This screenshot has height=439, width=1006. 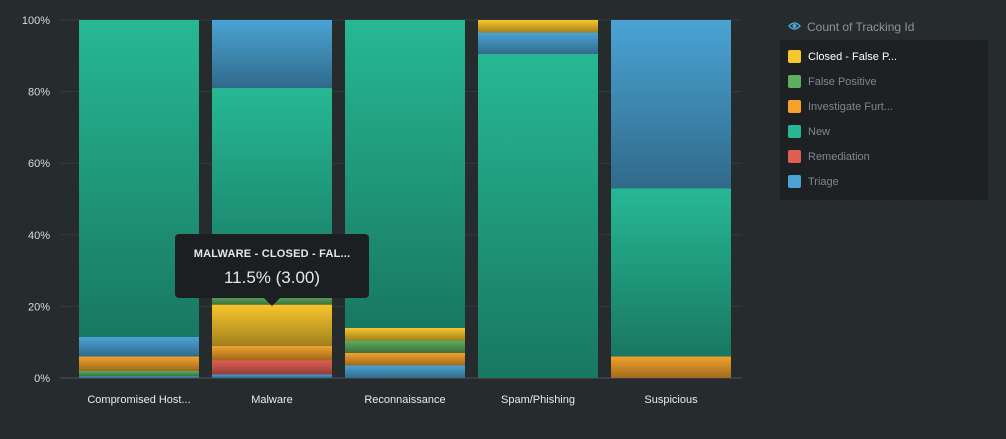 What do you see at coordinates (36, 200) in the screenshot?
I see `y-axis-tick-labels: 0% 20% 40% 60% 80% 100%` at bounding box center [36, 200].